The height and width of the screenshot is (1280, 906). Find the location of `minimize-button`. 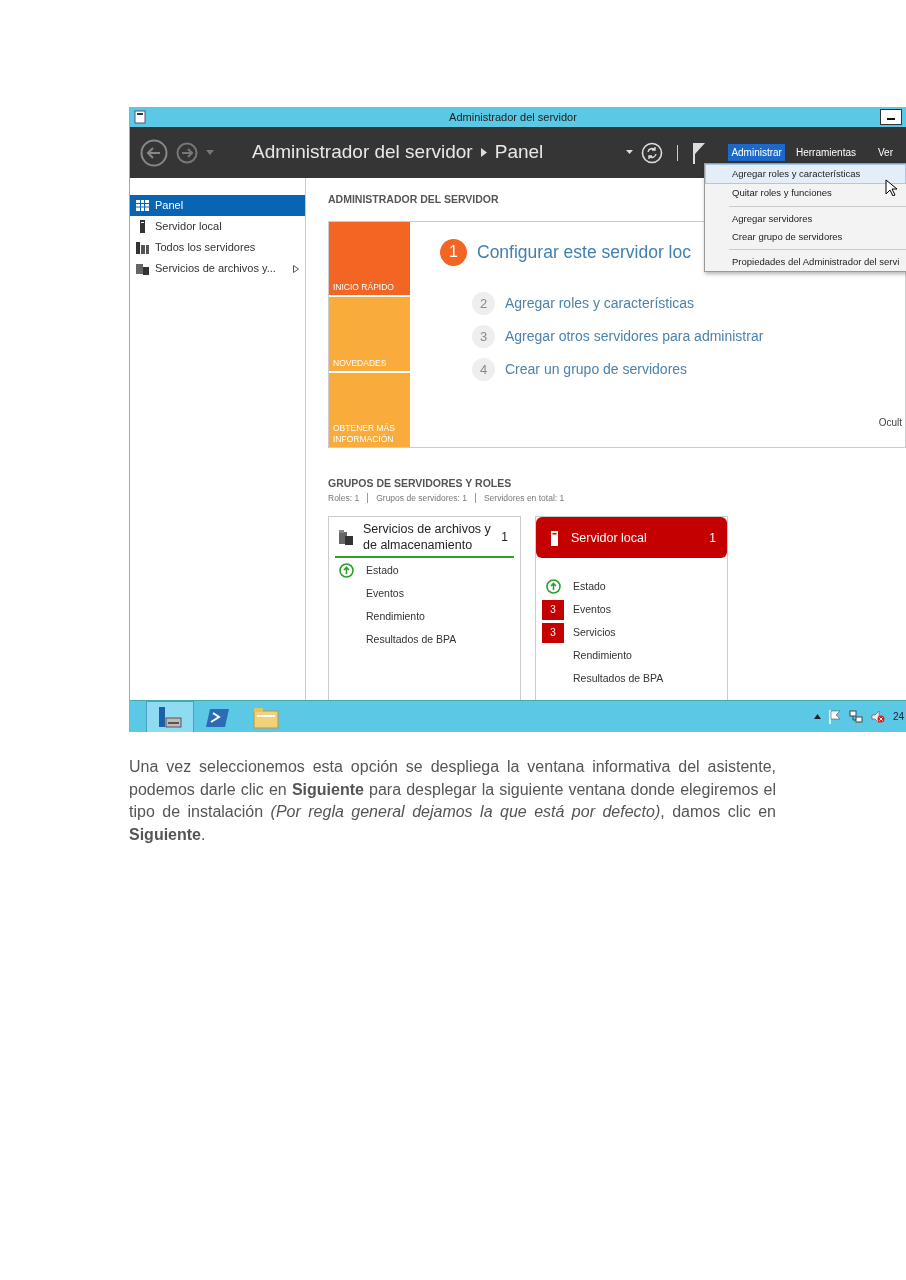

minimize-button is located at coordinates (891, 117).